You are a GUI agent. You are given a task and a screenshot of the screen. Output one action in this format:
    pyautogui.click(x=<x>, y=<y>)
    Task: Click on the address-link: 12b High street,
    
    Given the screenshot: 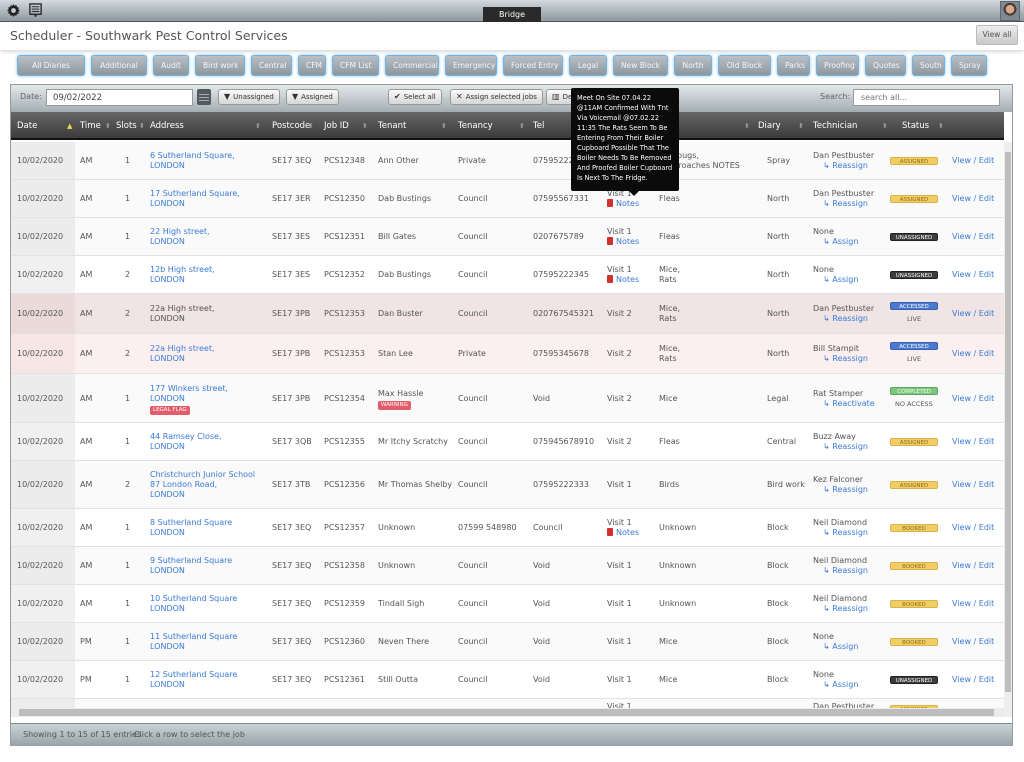 What is the action you would take?
    pyautogui.click(x=182, y=270)
    